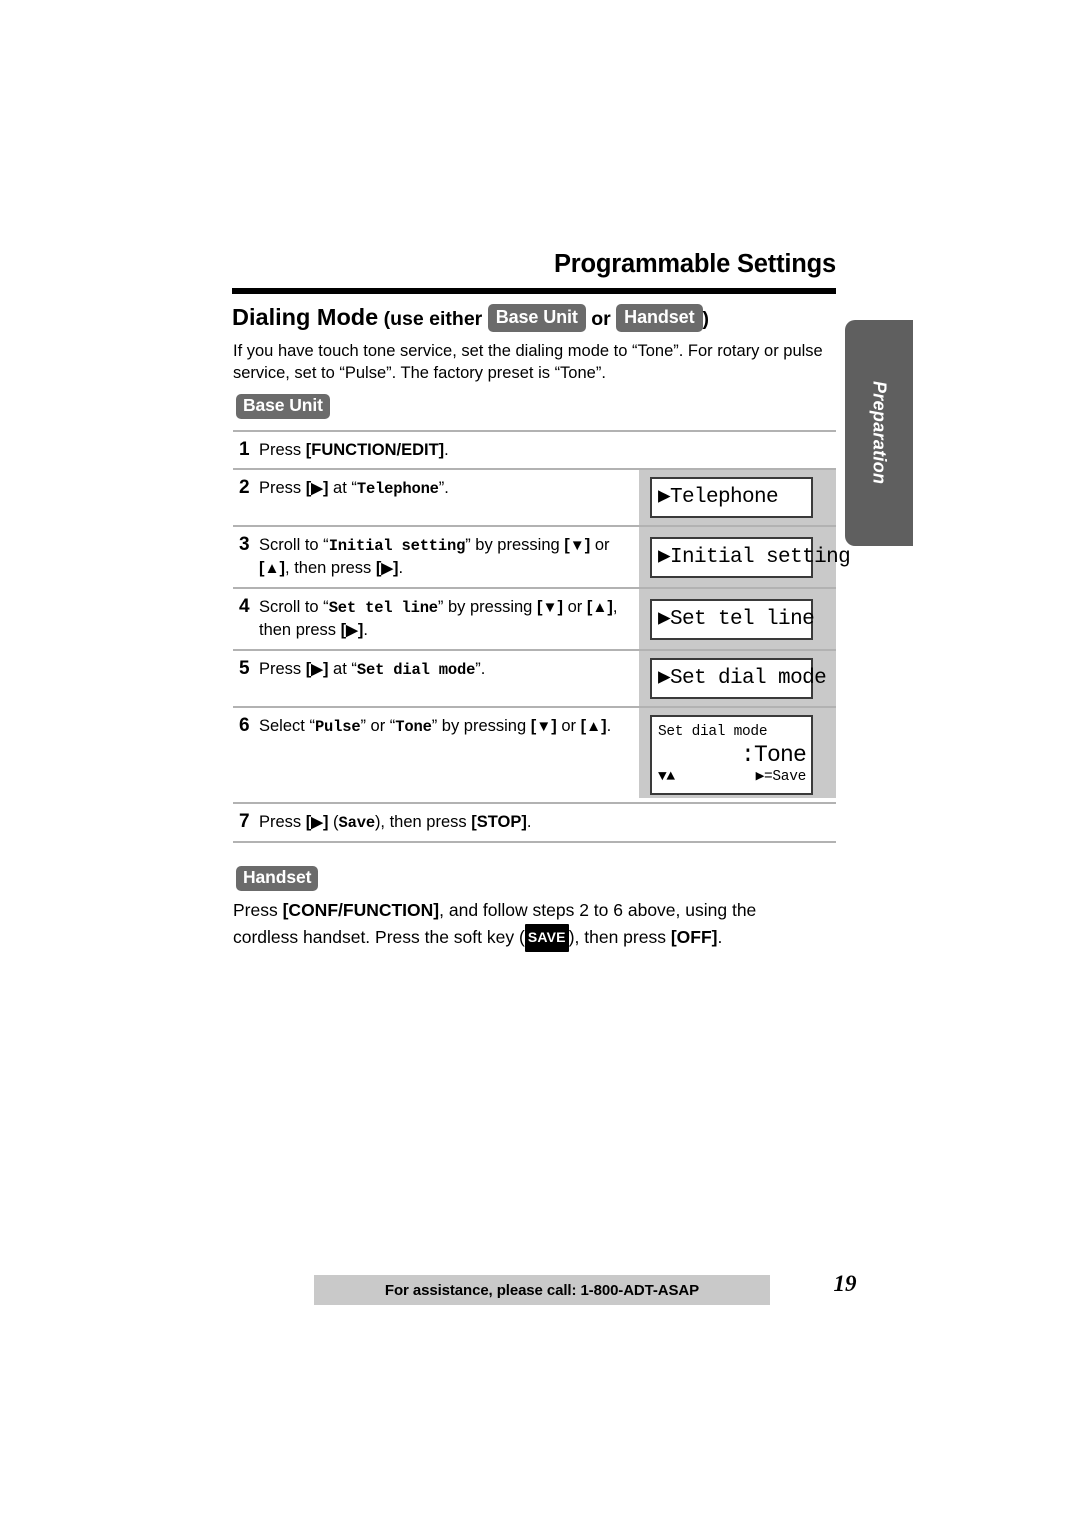 This screenshot has width=1080, height=1528. I want to click on lcd-display: ▶Telephone, so click(731, 497).